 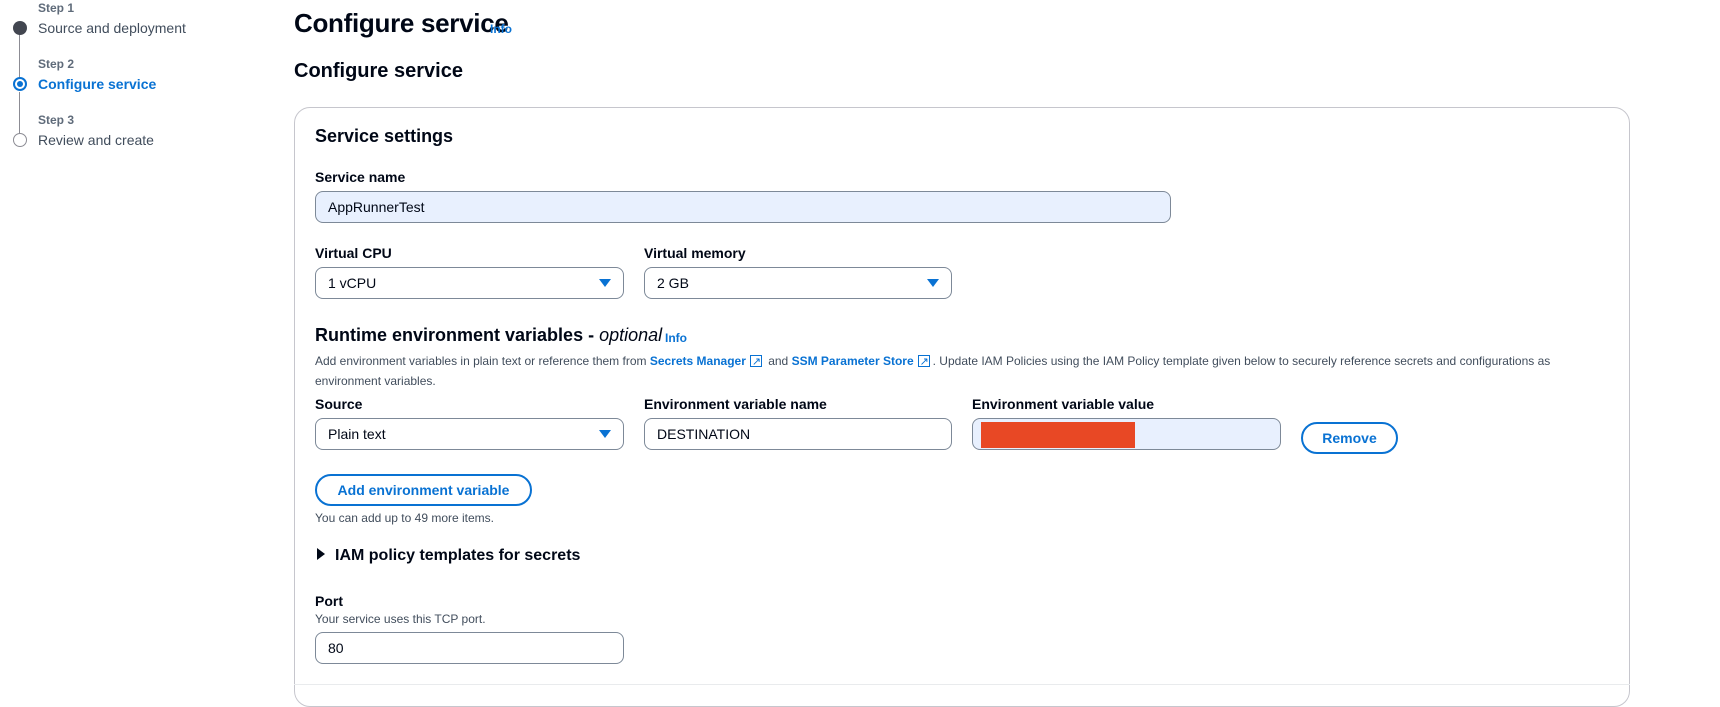 I want to click on step-pending-icon, so click(x=20, y=140).